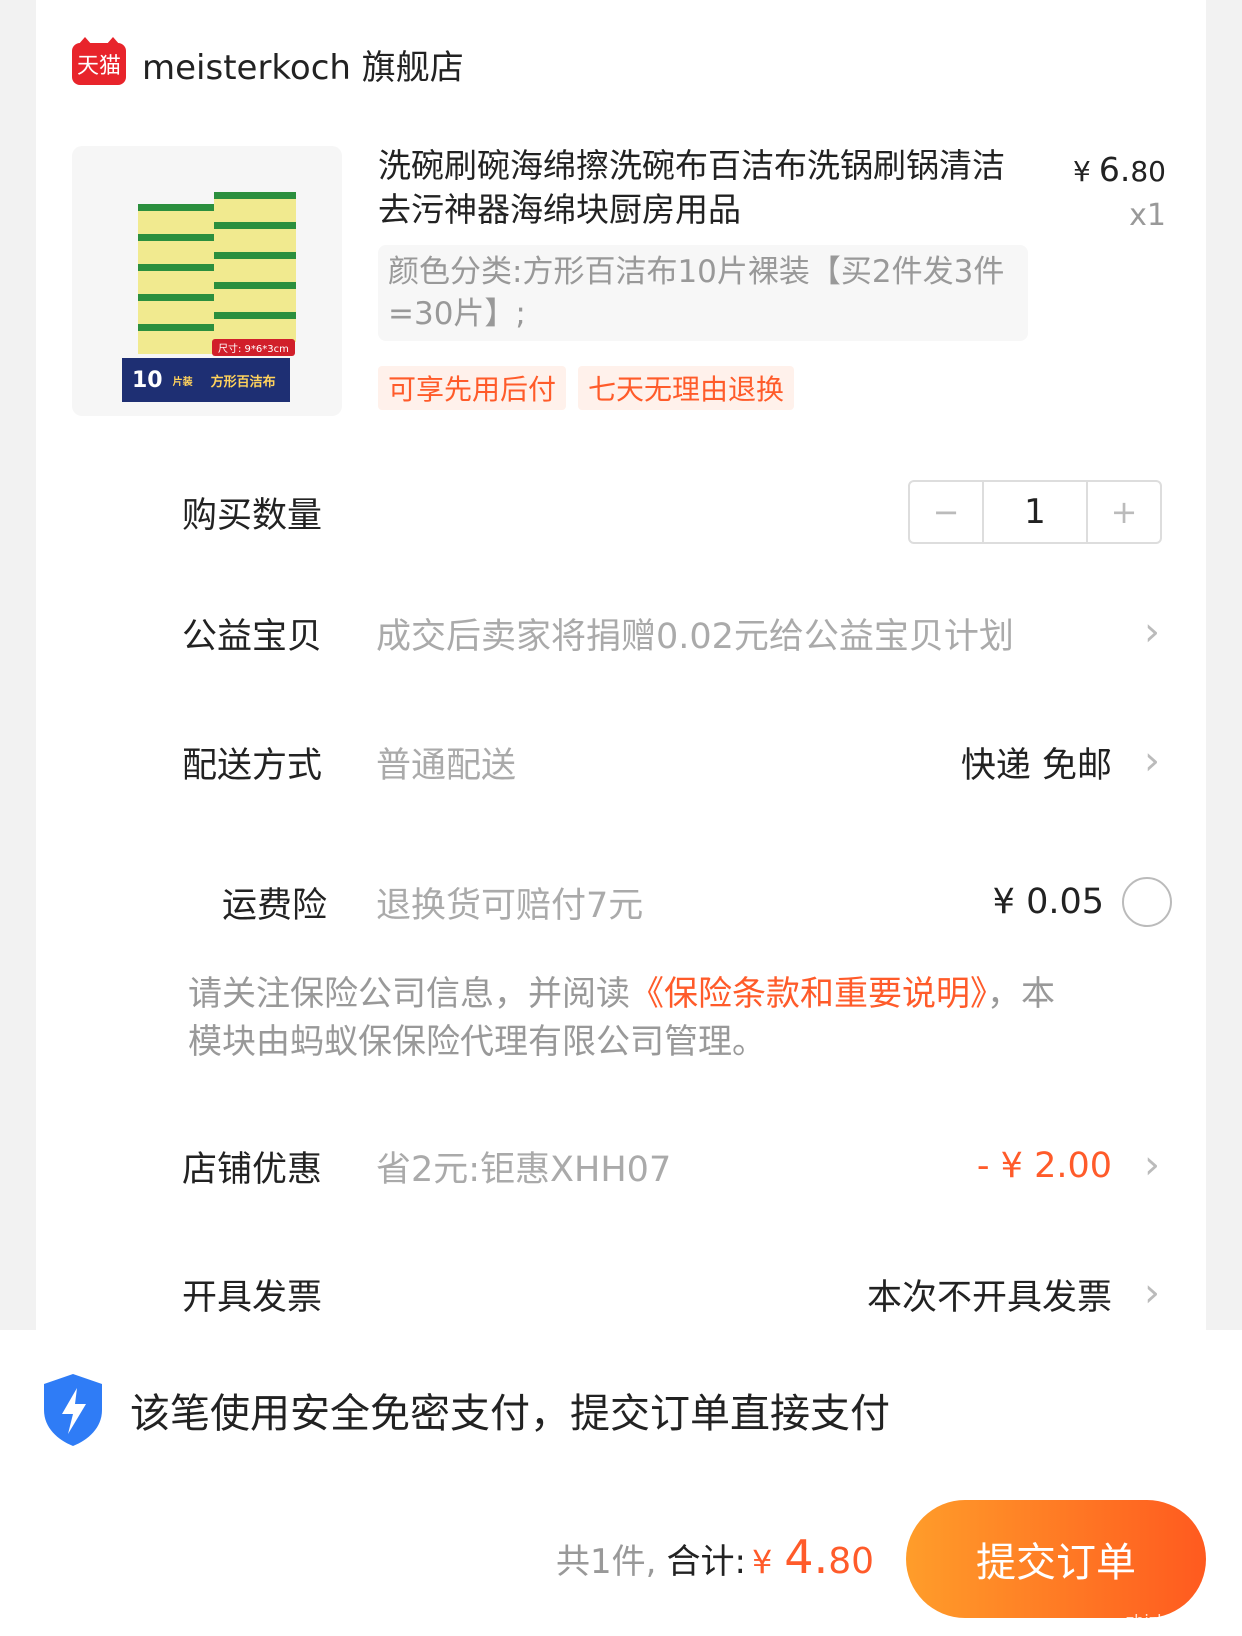  Describe the element at coordinates (762, 1562) in the screenshot. I see `total-currency: ¥` at that location.